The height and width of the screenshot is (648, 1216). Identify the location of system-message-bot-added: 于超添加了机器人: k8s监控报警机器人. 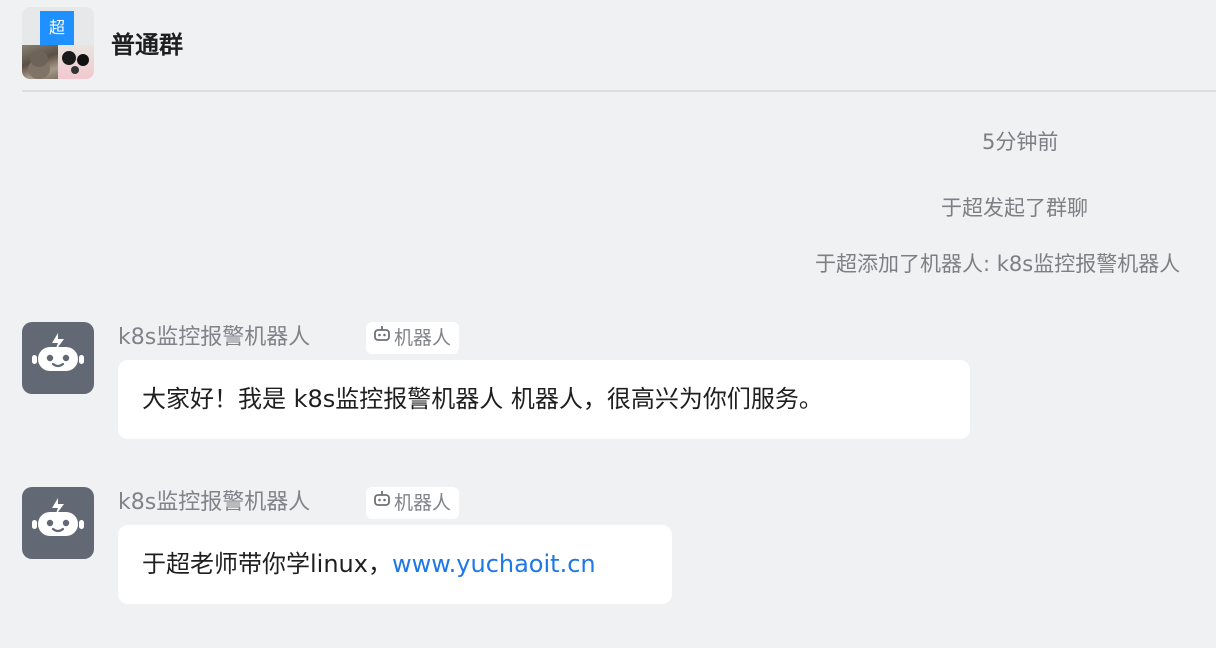
(998, 264).